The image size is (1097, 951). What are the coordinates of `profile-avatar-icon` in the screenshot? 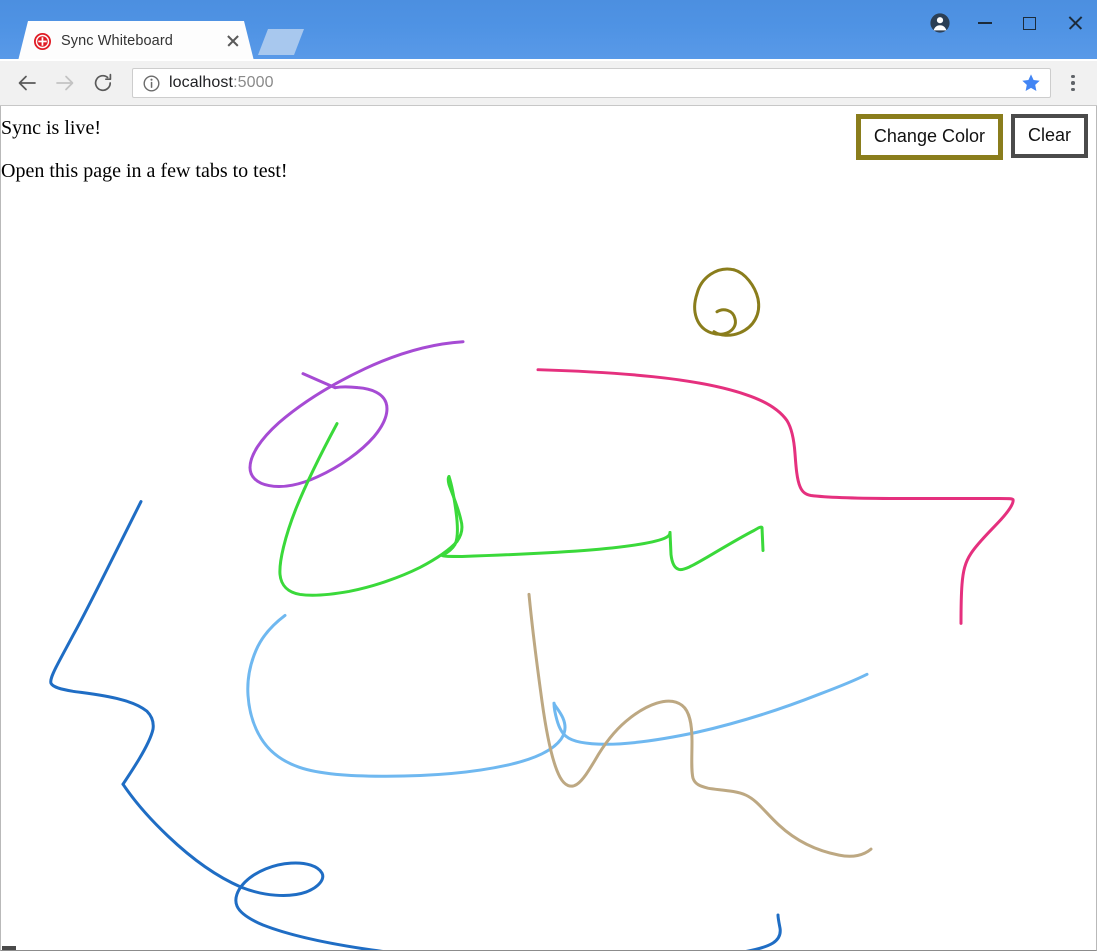 It's located at (939, 23).